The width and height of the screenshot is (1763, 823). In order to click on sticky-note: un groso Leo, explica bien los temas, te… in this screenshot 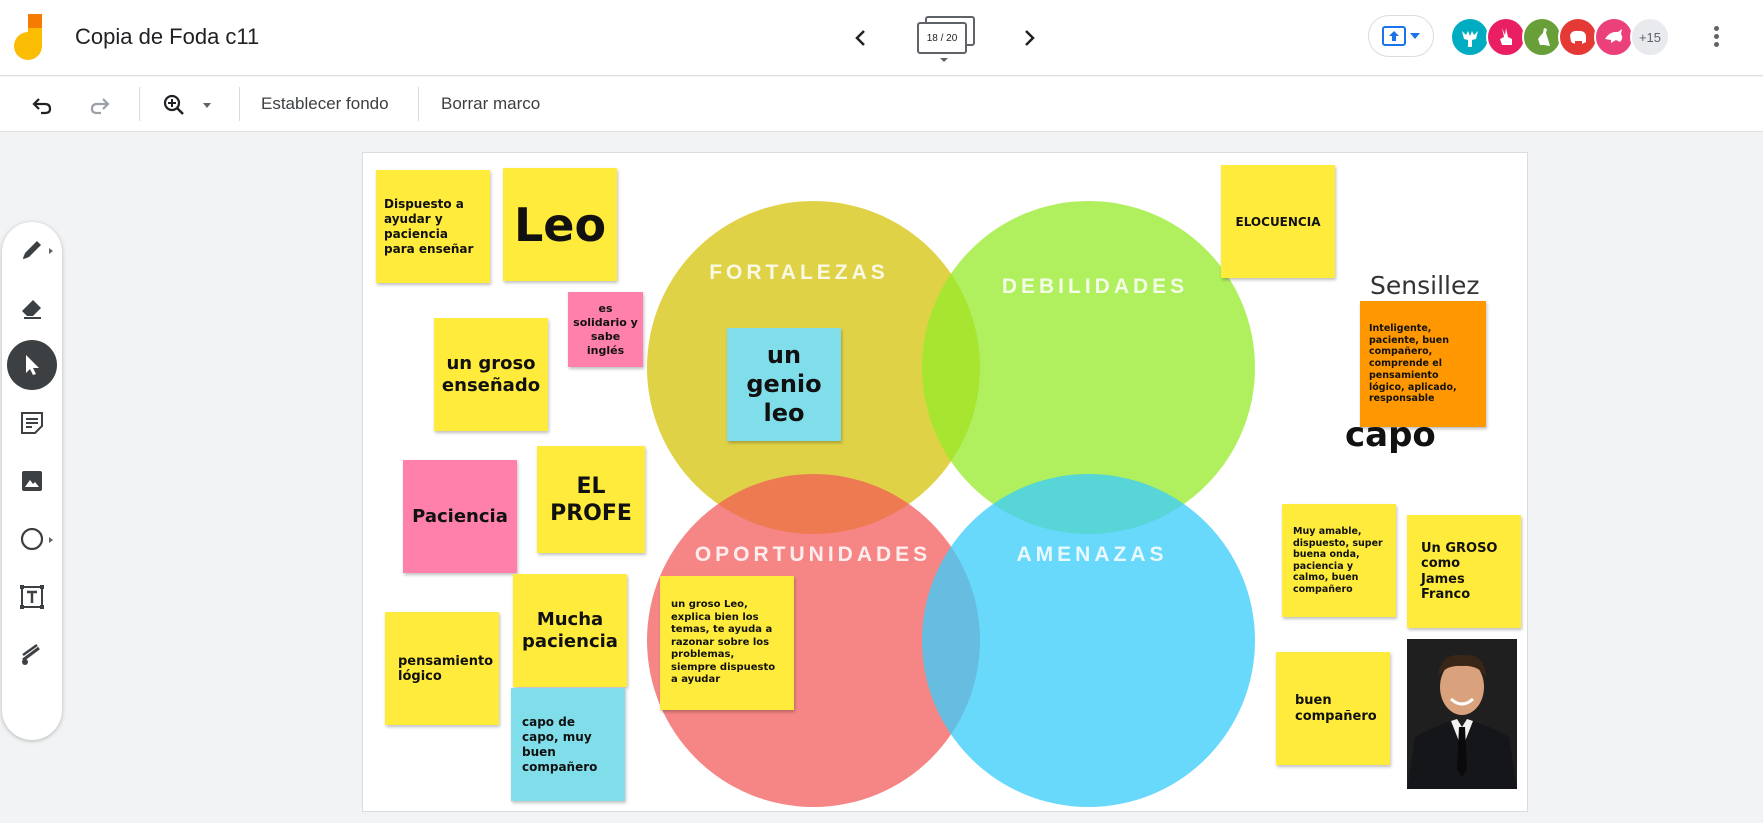, I will do `click(727, 643)`.